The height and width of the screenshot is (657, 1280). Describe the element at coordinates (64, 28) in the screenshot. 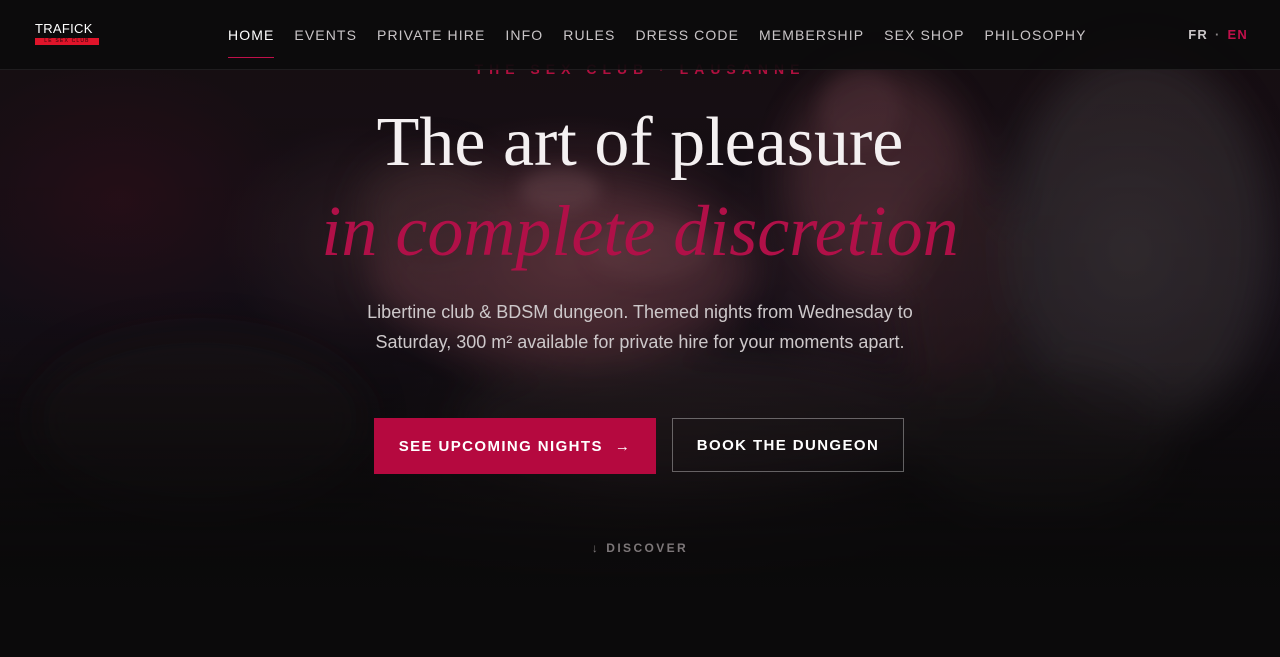

I see `logo-wordmark: TRAFICK` at that location.